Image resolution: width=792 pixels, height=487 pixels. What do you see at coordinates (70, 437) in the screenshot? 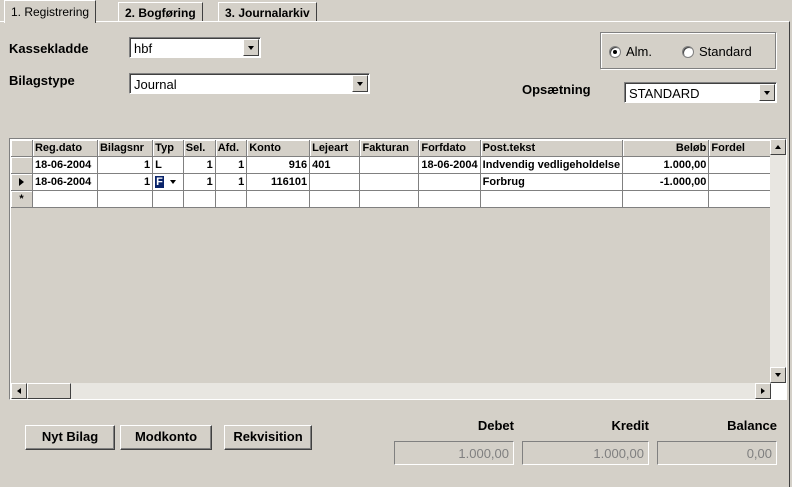
I see `nyt-bilag-button: Nyt Bilag` at bounding box center [70, 437].